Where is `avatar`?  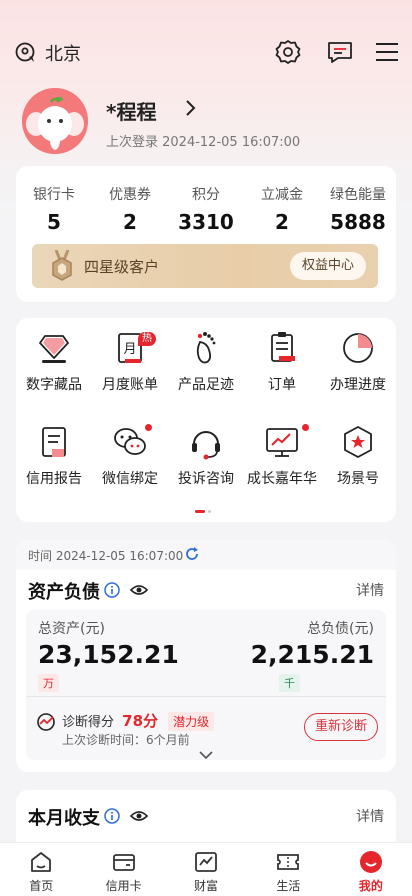
avatar is located at coordinates (55, 121).